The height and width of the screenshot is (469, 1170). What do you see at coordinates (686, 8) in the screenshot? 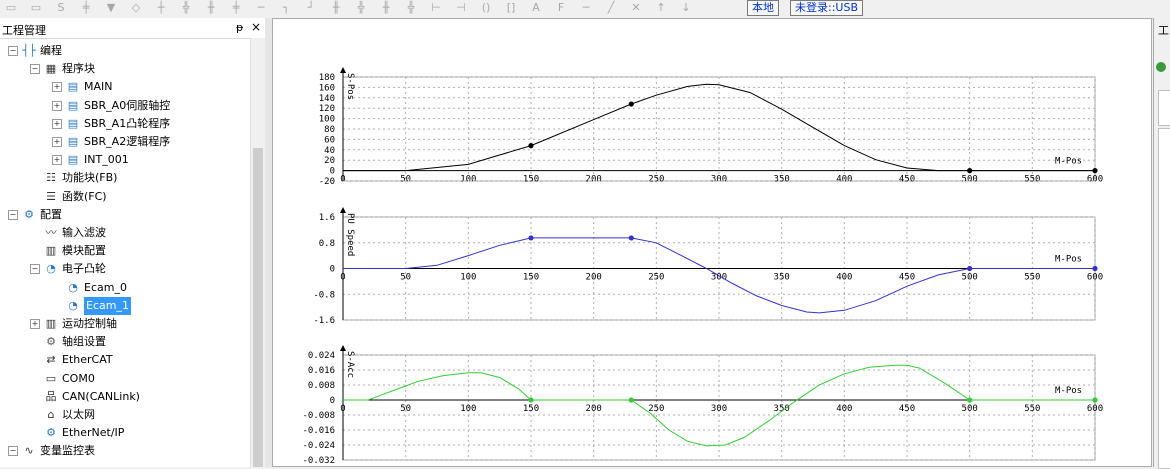
I see `down-icon: ↓` at bounding box center [686, 8].